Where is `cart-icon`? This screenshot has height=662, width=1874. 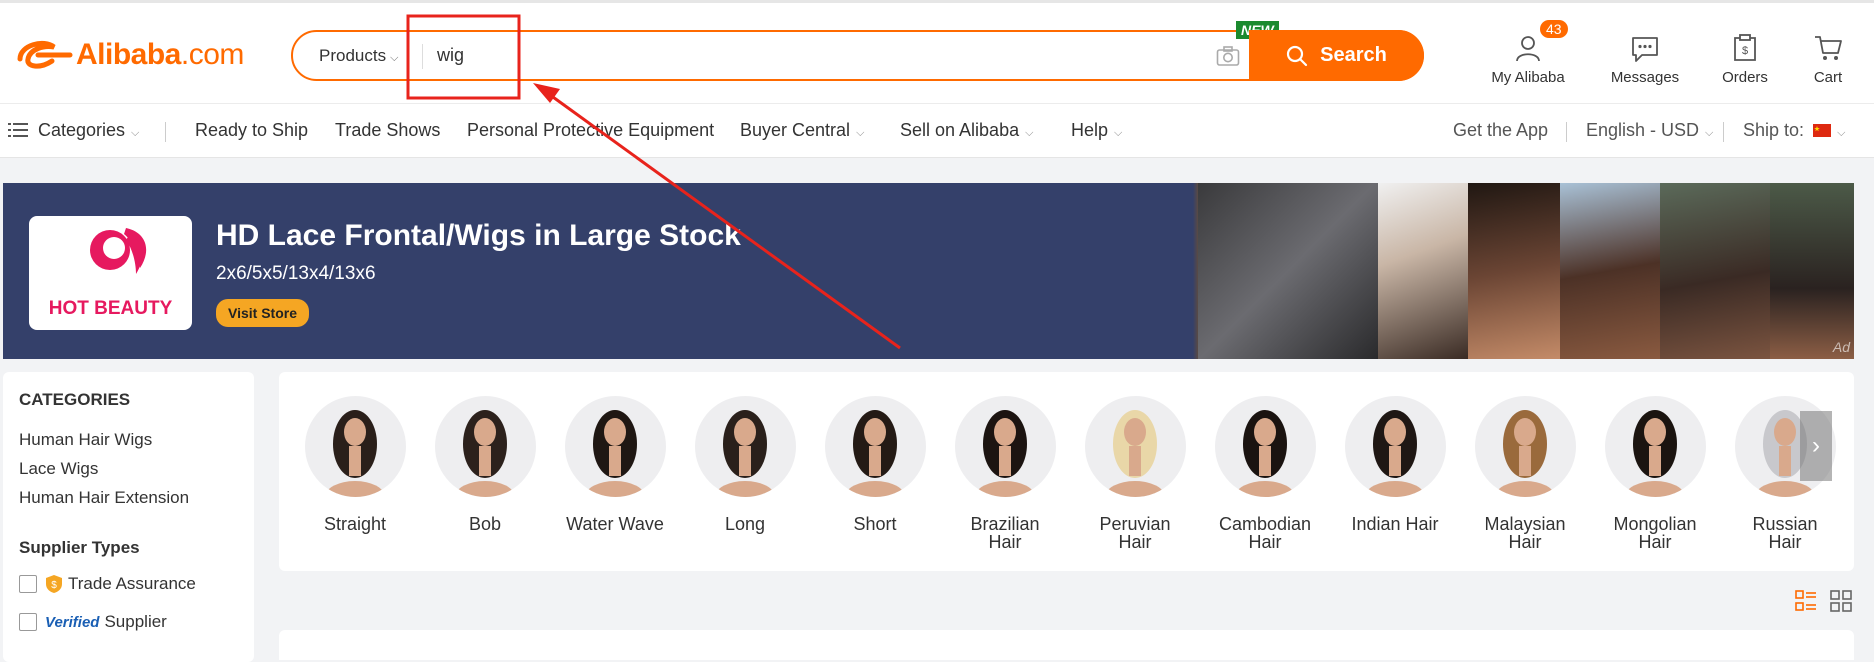
cart-icon is located at coordinates (1828, 48).